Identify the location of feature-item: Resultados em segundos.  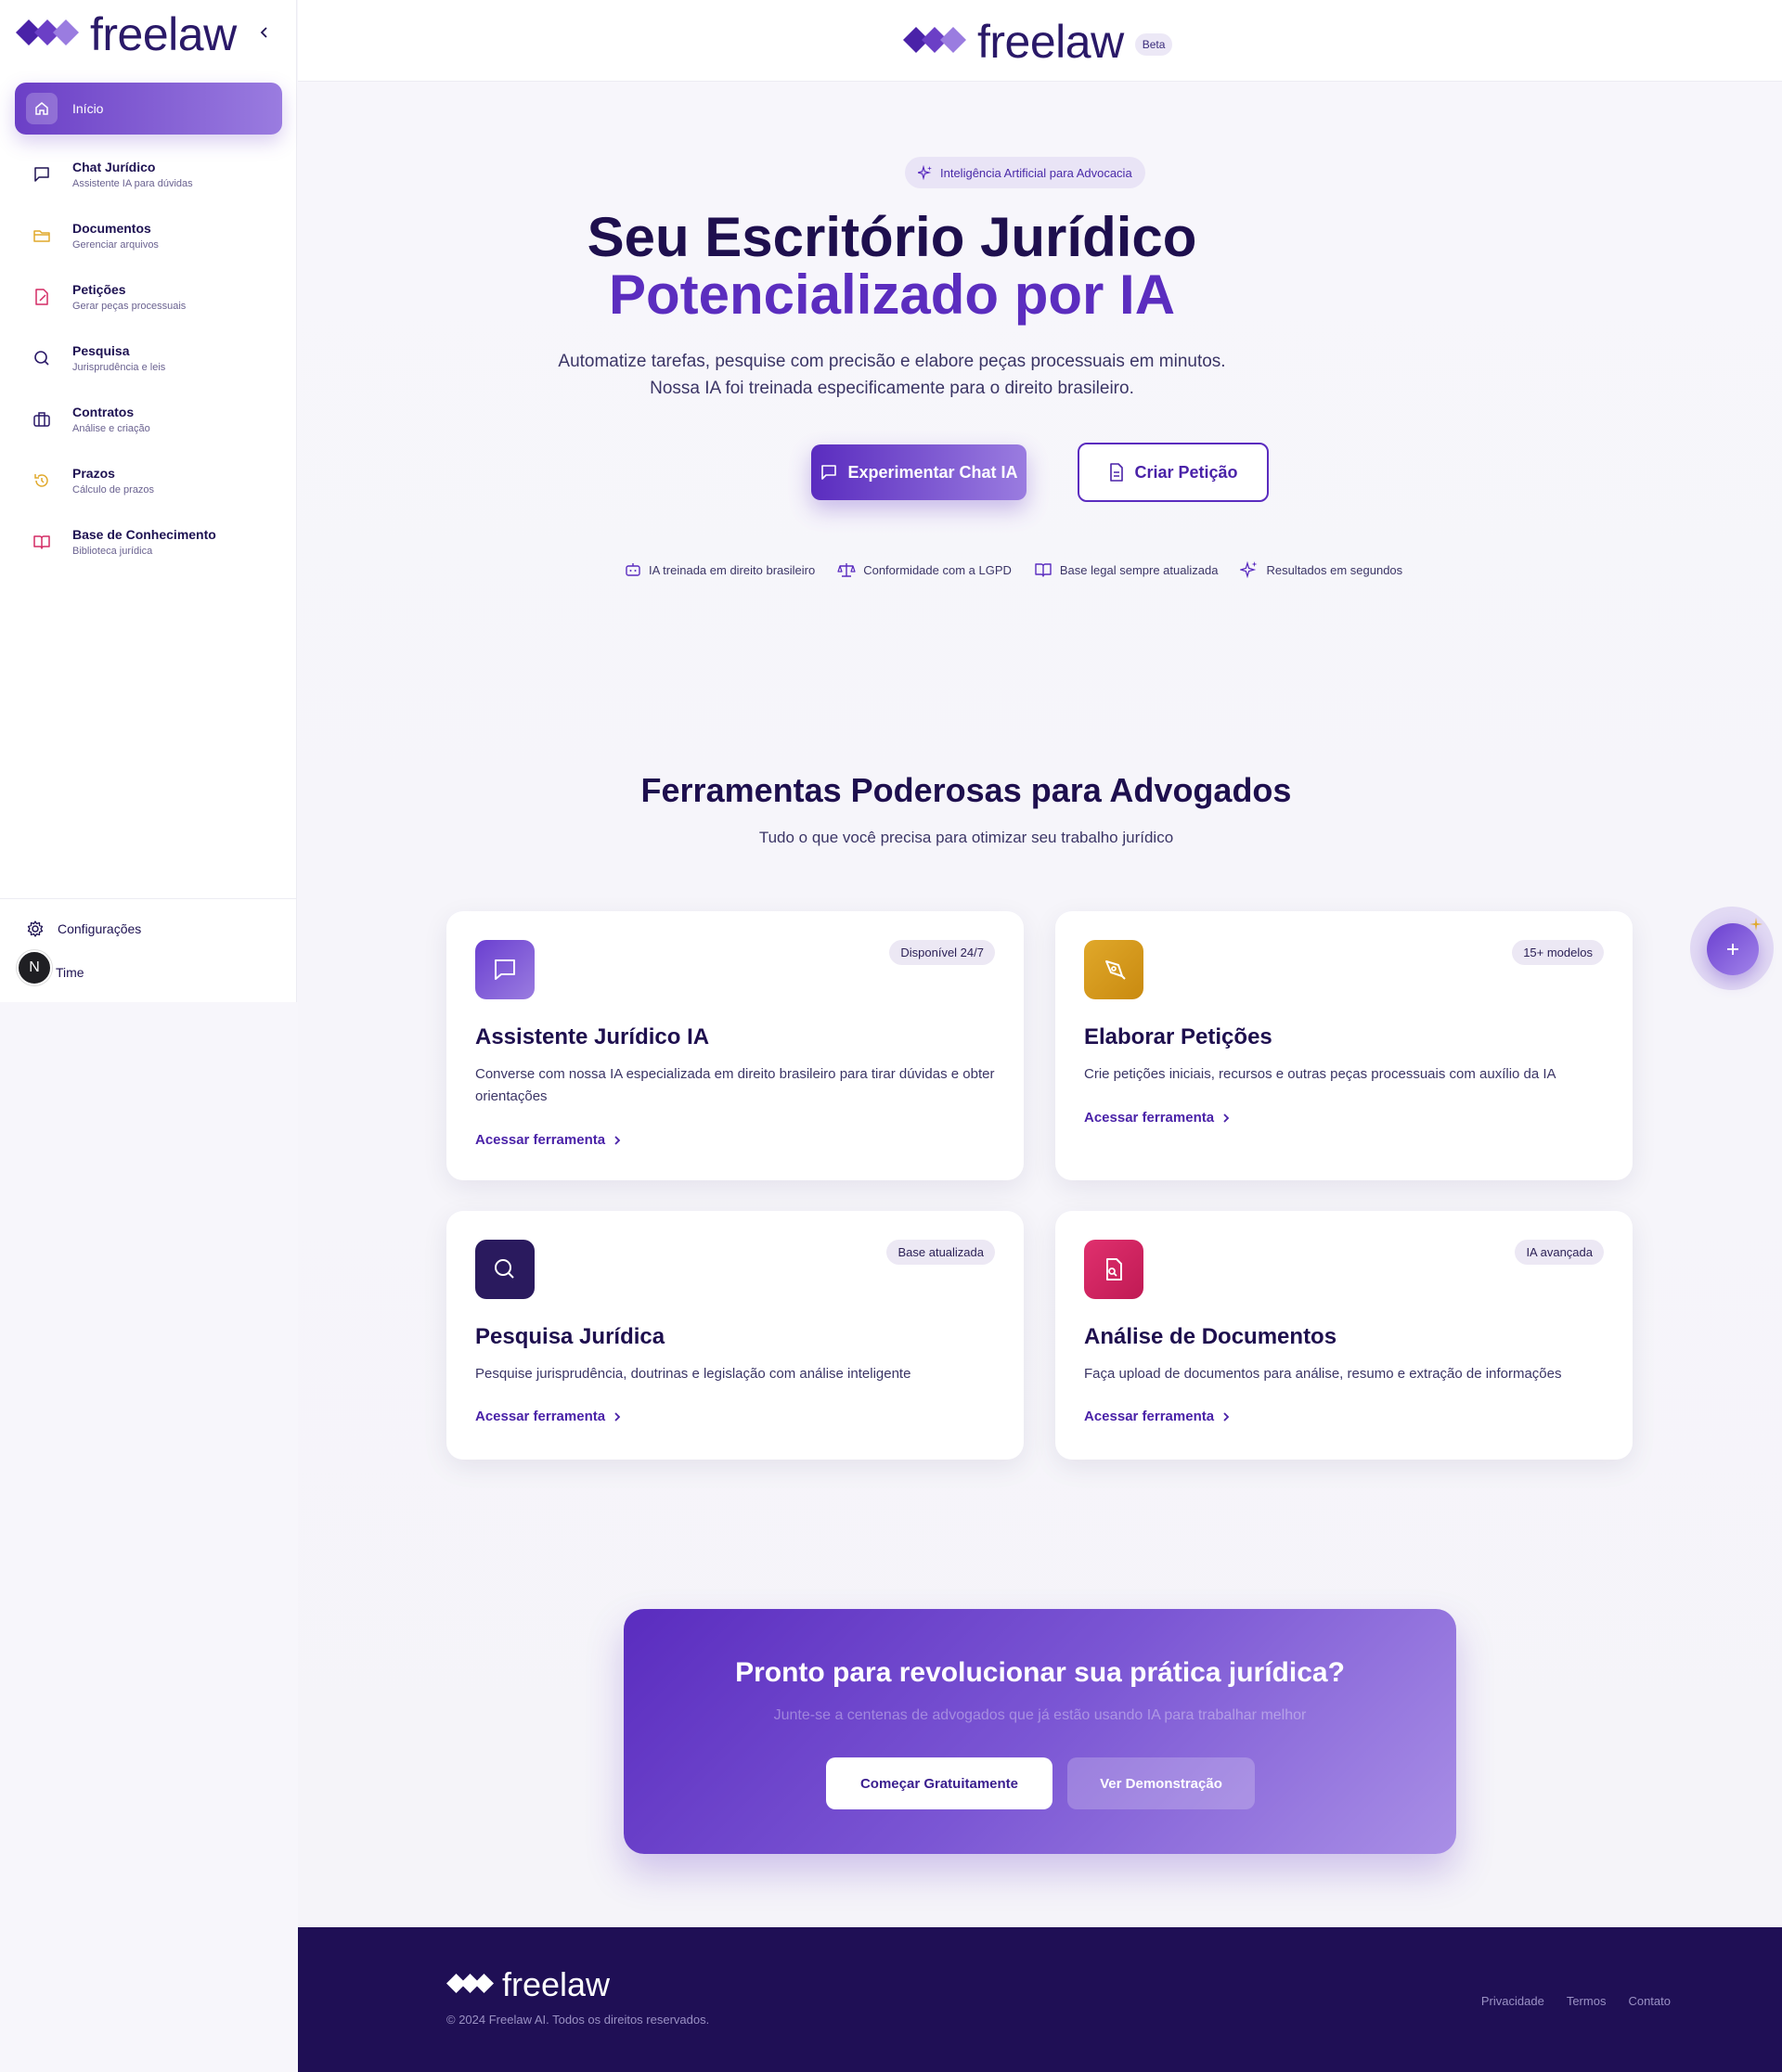
(1321, 569).